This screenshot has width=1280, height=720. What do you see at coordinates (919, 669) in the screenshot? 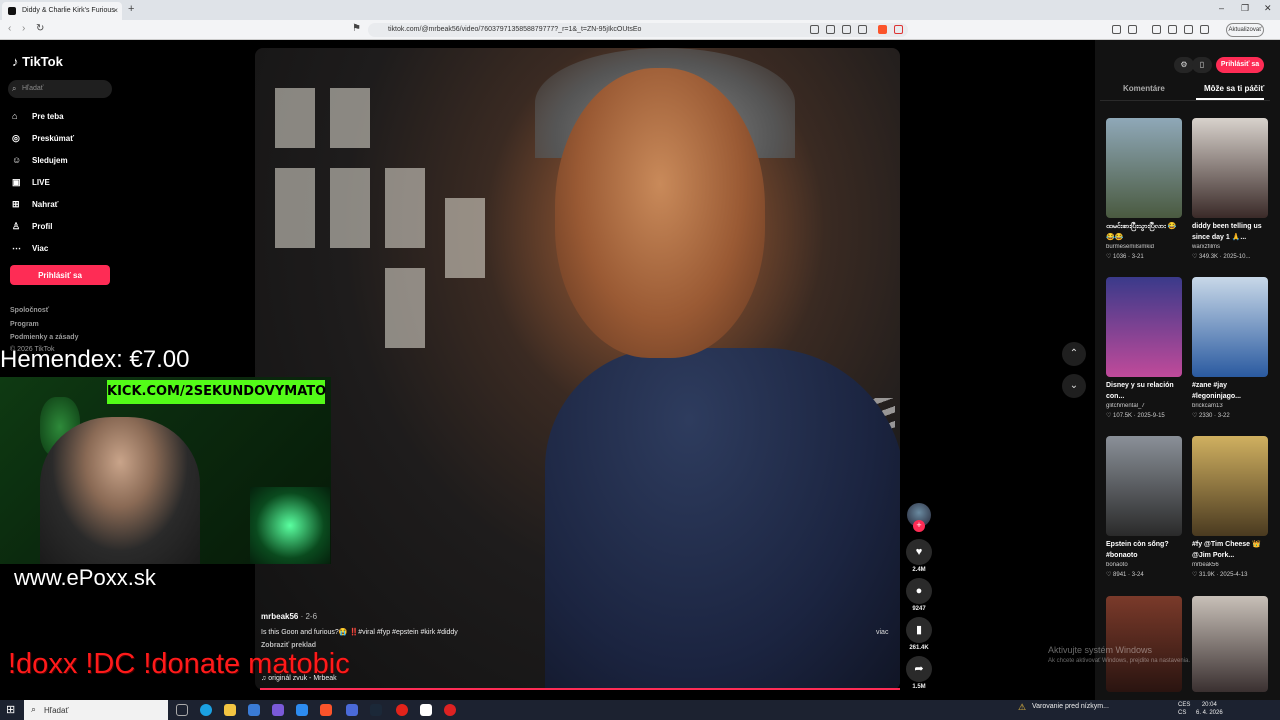
I see `share-button: ➦` at bounding box center [919, 669].